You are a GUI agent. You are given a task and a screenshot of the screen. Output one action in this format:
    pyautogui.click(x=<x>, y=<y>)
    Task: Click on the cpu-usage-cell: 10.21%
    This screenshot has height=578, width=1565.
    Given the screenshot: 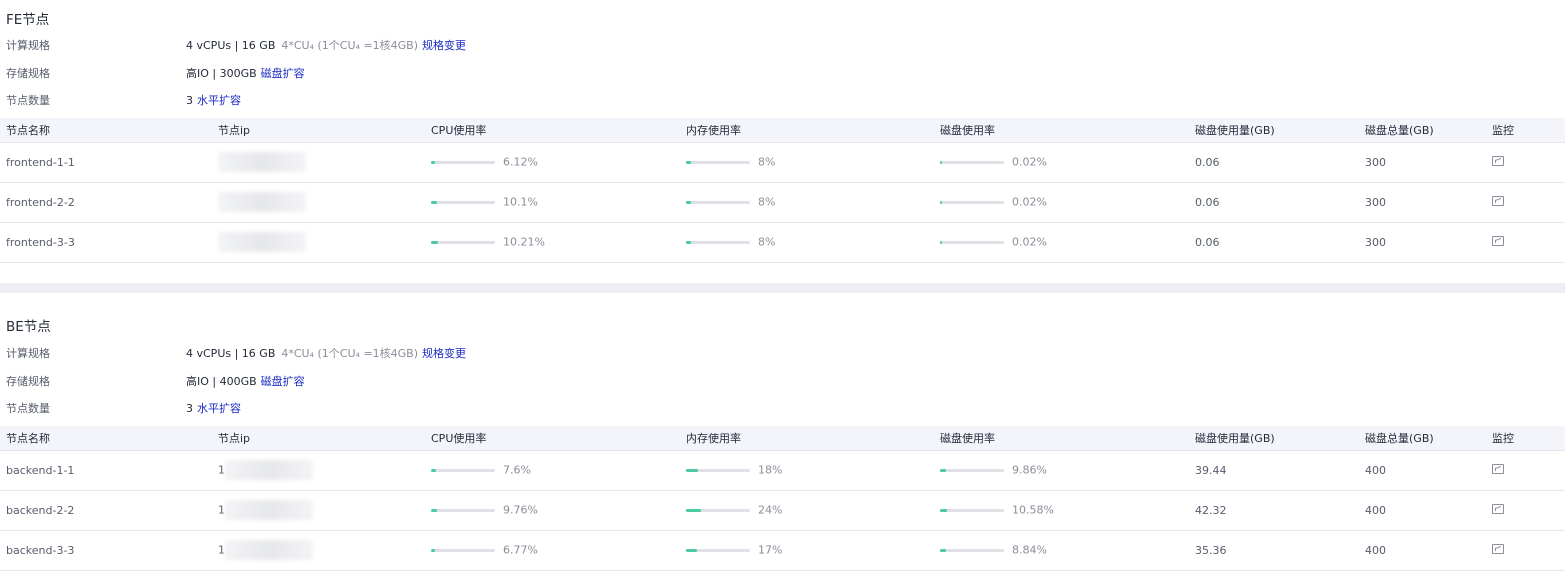 What is the action you would take?
    pyautogui.click(x=552, y=242)
    